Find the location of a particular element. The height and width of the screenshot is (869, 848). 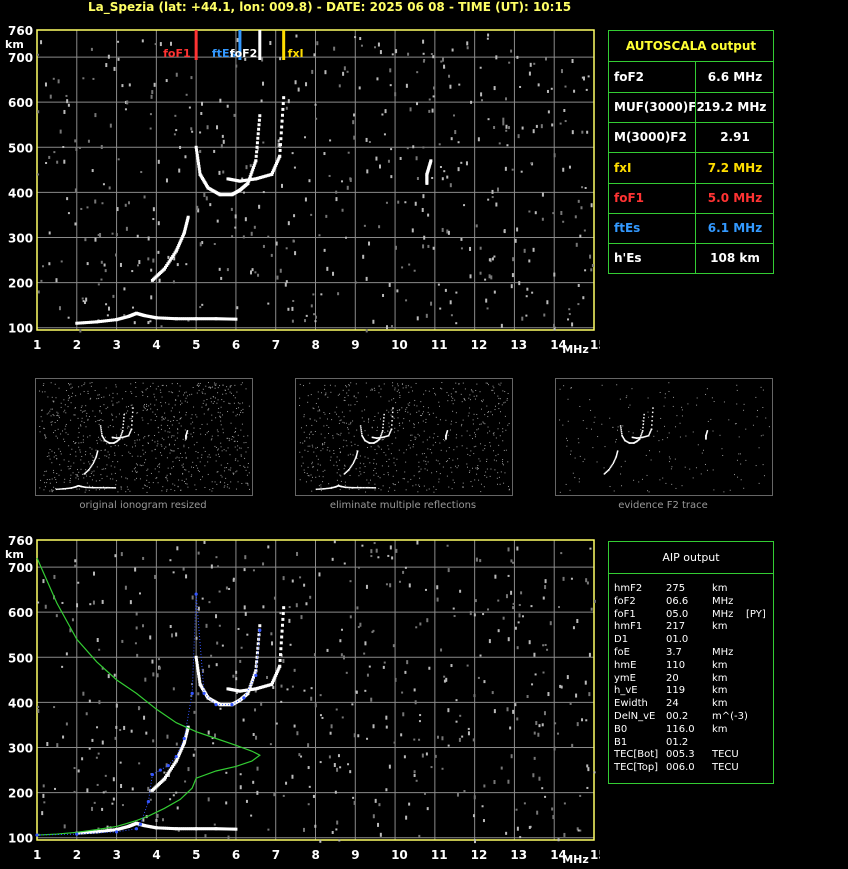

aip-unit: TECU is located at coordinates (725, 768).